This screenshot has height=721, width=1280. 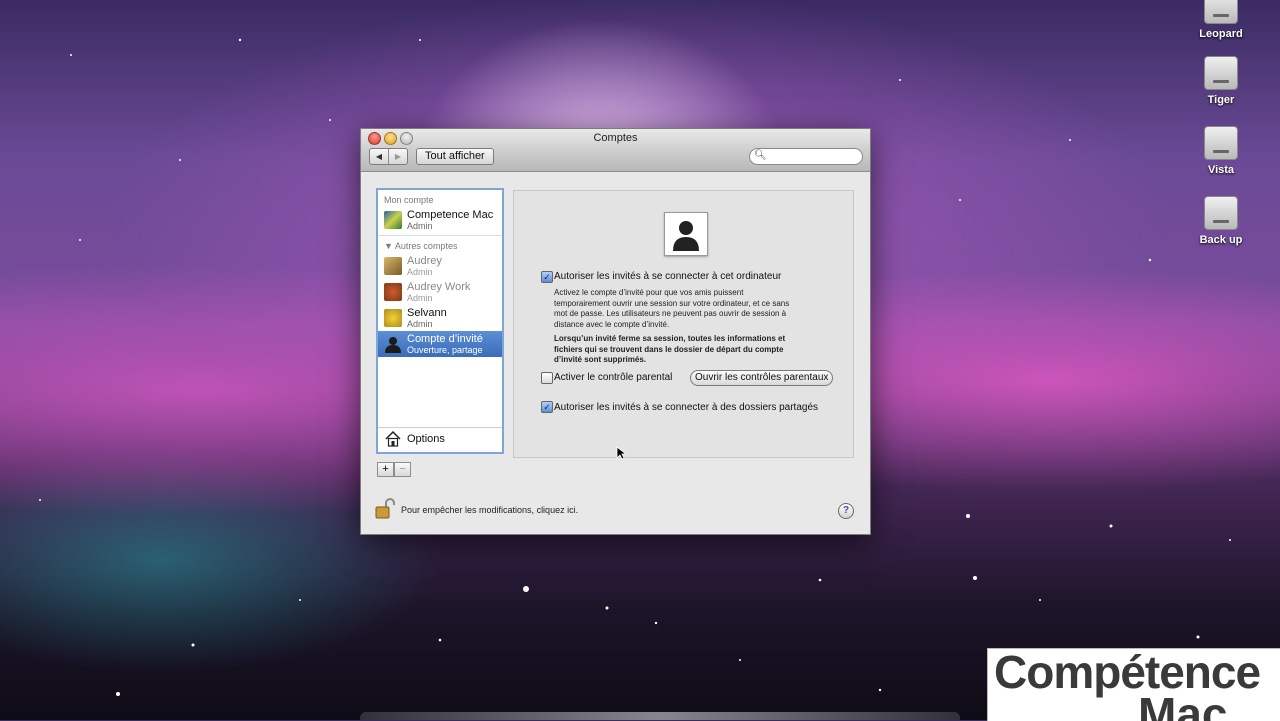 What do you see at coordinates (426, 246) in the screenshot?
I see `other-accounts-label: Autres comptes` at bounding box center [426, 246].